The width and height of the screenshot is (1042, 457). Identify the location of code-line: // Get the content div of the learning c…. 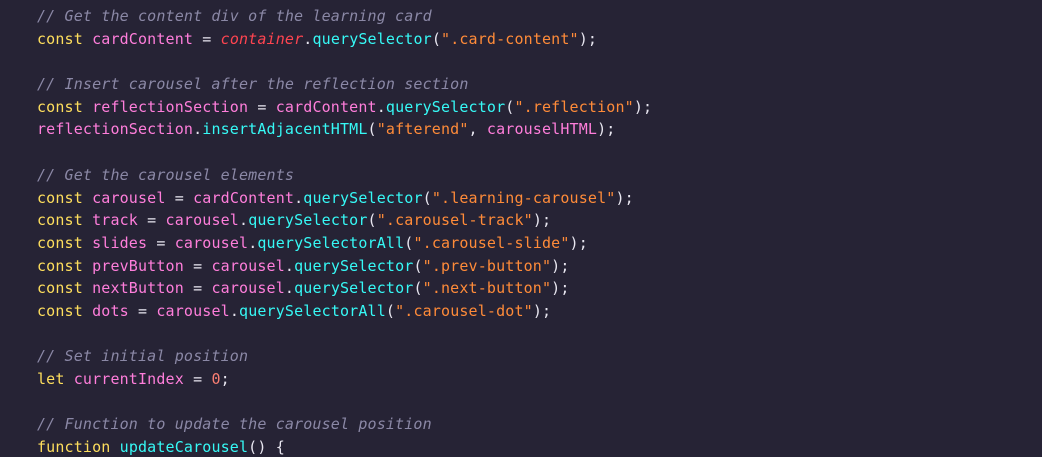
(539, 16).